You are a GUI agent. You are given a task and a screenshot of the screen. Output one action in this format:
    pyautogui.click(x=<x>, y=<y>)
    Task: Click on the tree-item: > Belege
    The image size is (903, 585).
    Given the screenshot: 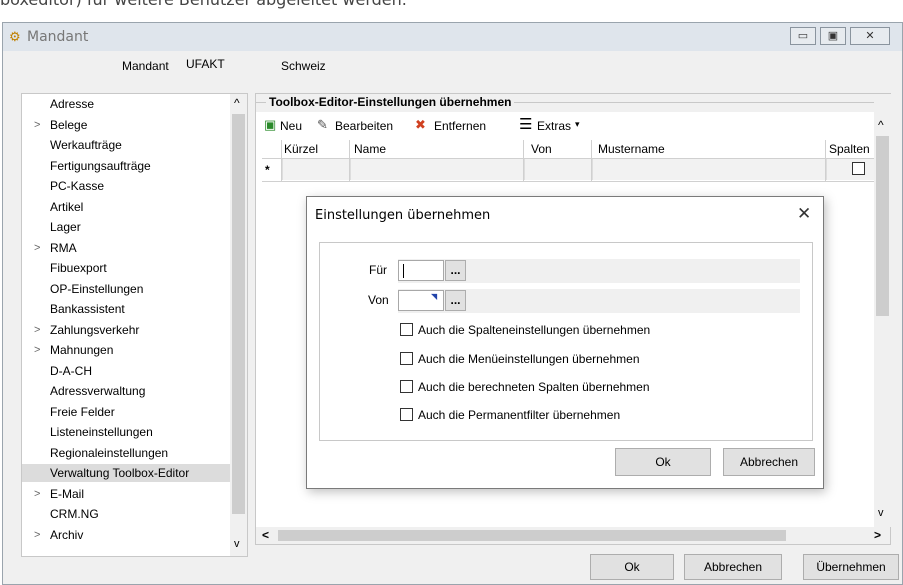 What is the action you would take?
    pyautogui.click(x=127, y=125)
    